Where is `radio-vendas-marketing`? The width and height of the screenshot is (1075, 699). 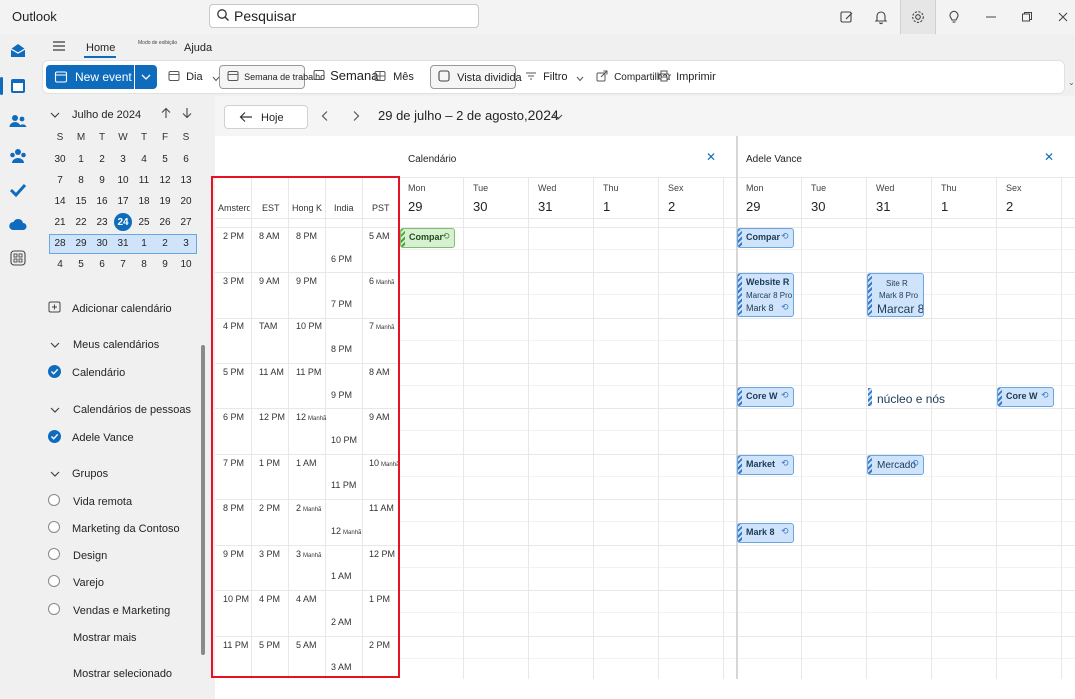 radio-vendas-marketing is located at coordinates (54, 609).